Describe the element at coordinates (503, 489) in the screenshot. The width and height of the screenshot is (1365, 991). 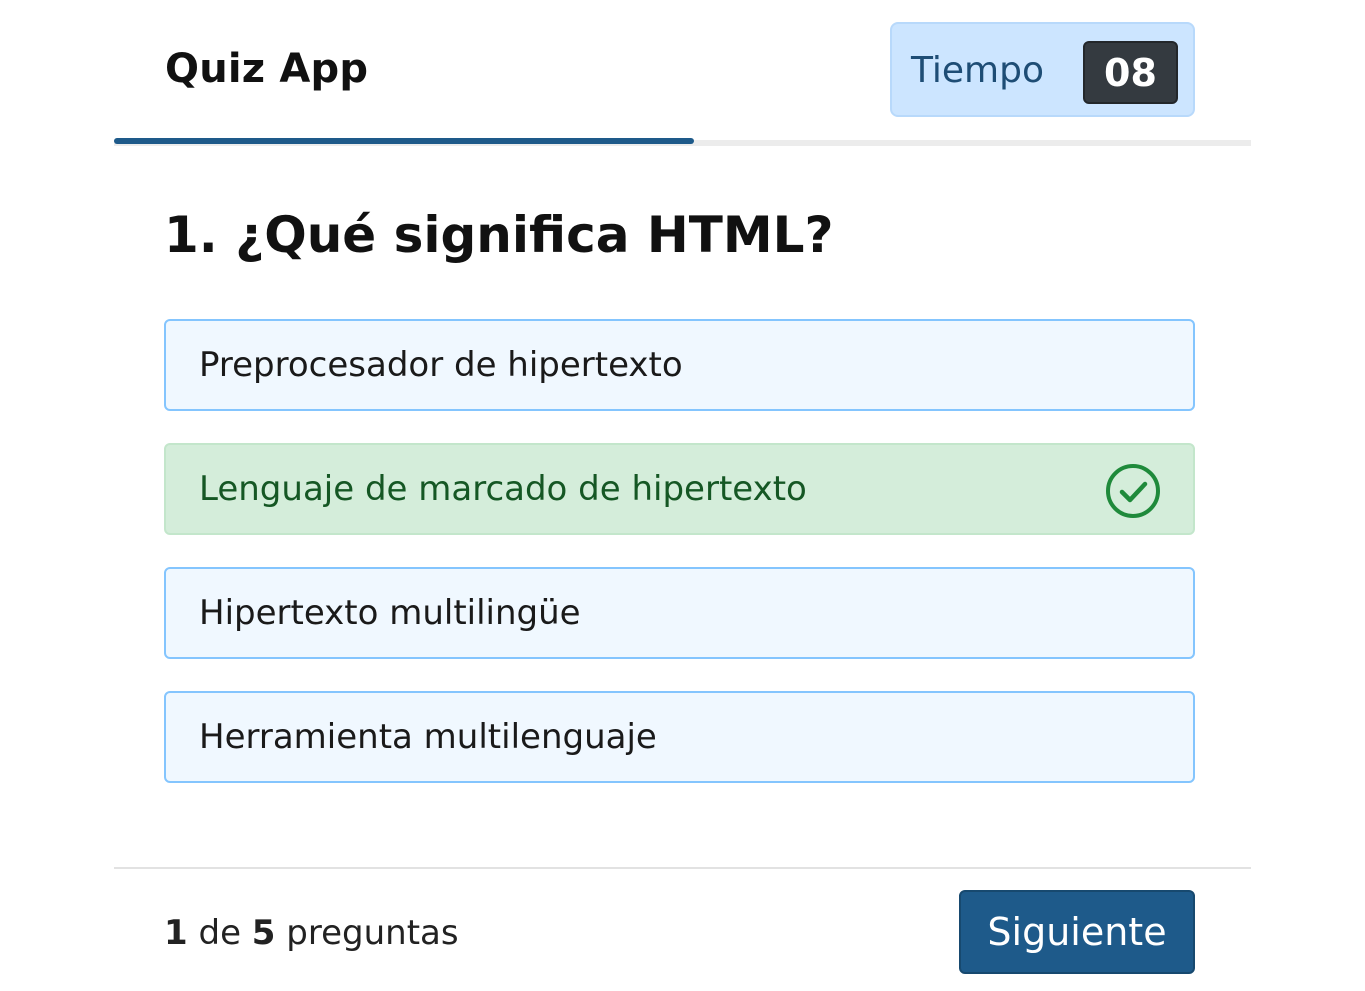
I see `option-label: Lenguaje de marcado de hipertexto` at that location.